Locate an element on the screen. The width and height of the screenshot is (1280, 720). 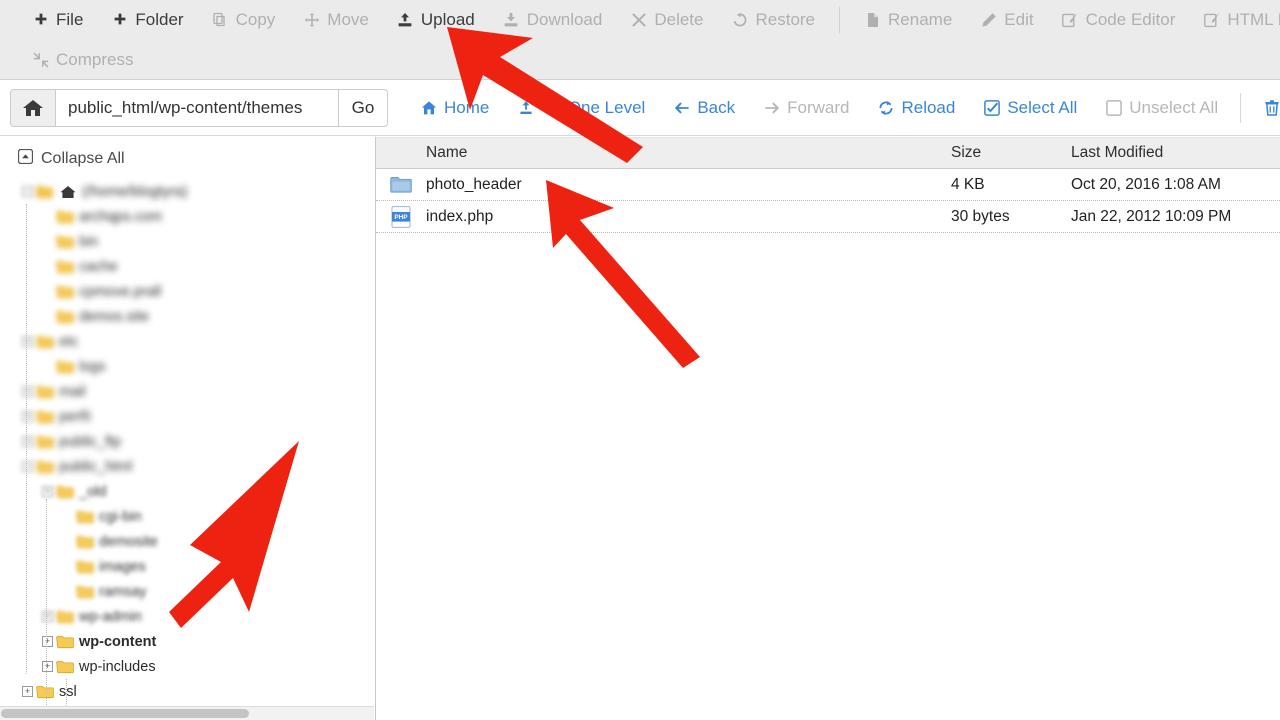
tree-node-wp-content: + wp-content is located at coordinates (187, 641).